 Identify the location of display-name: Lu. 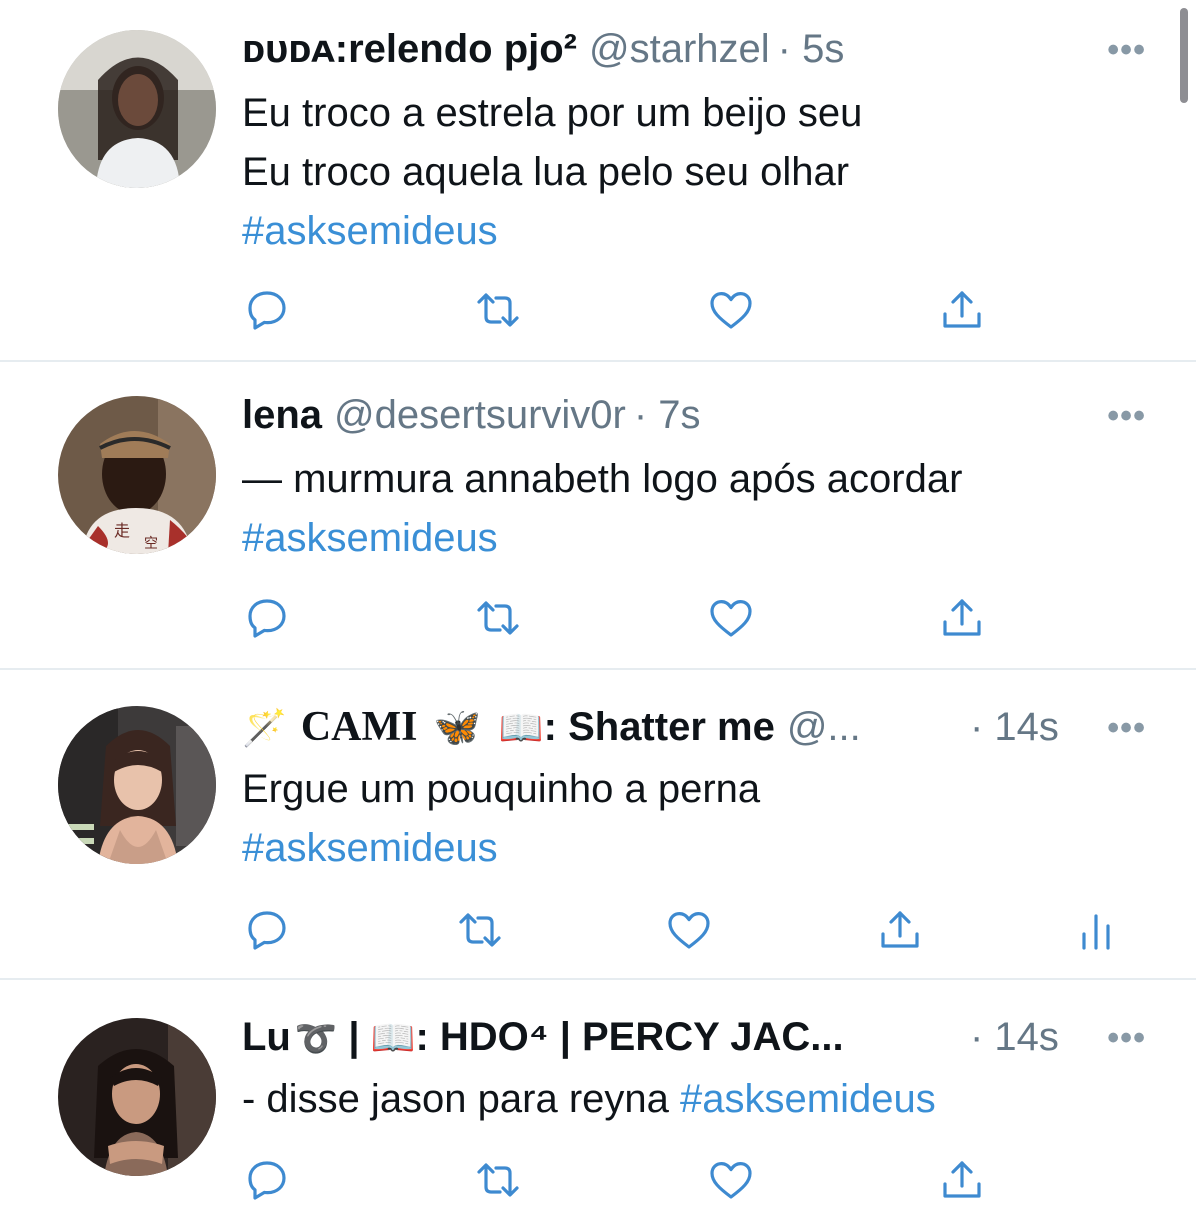
(266, 1037).